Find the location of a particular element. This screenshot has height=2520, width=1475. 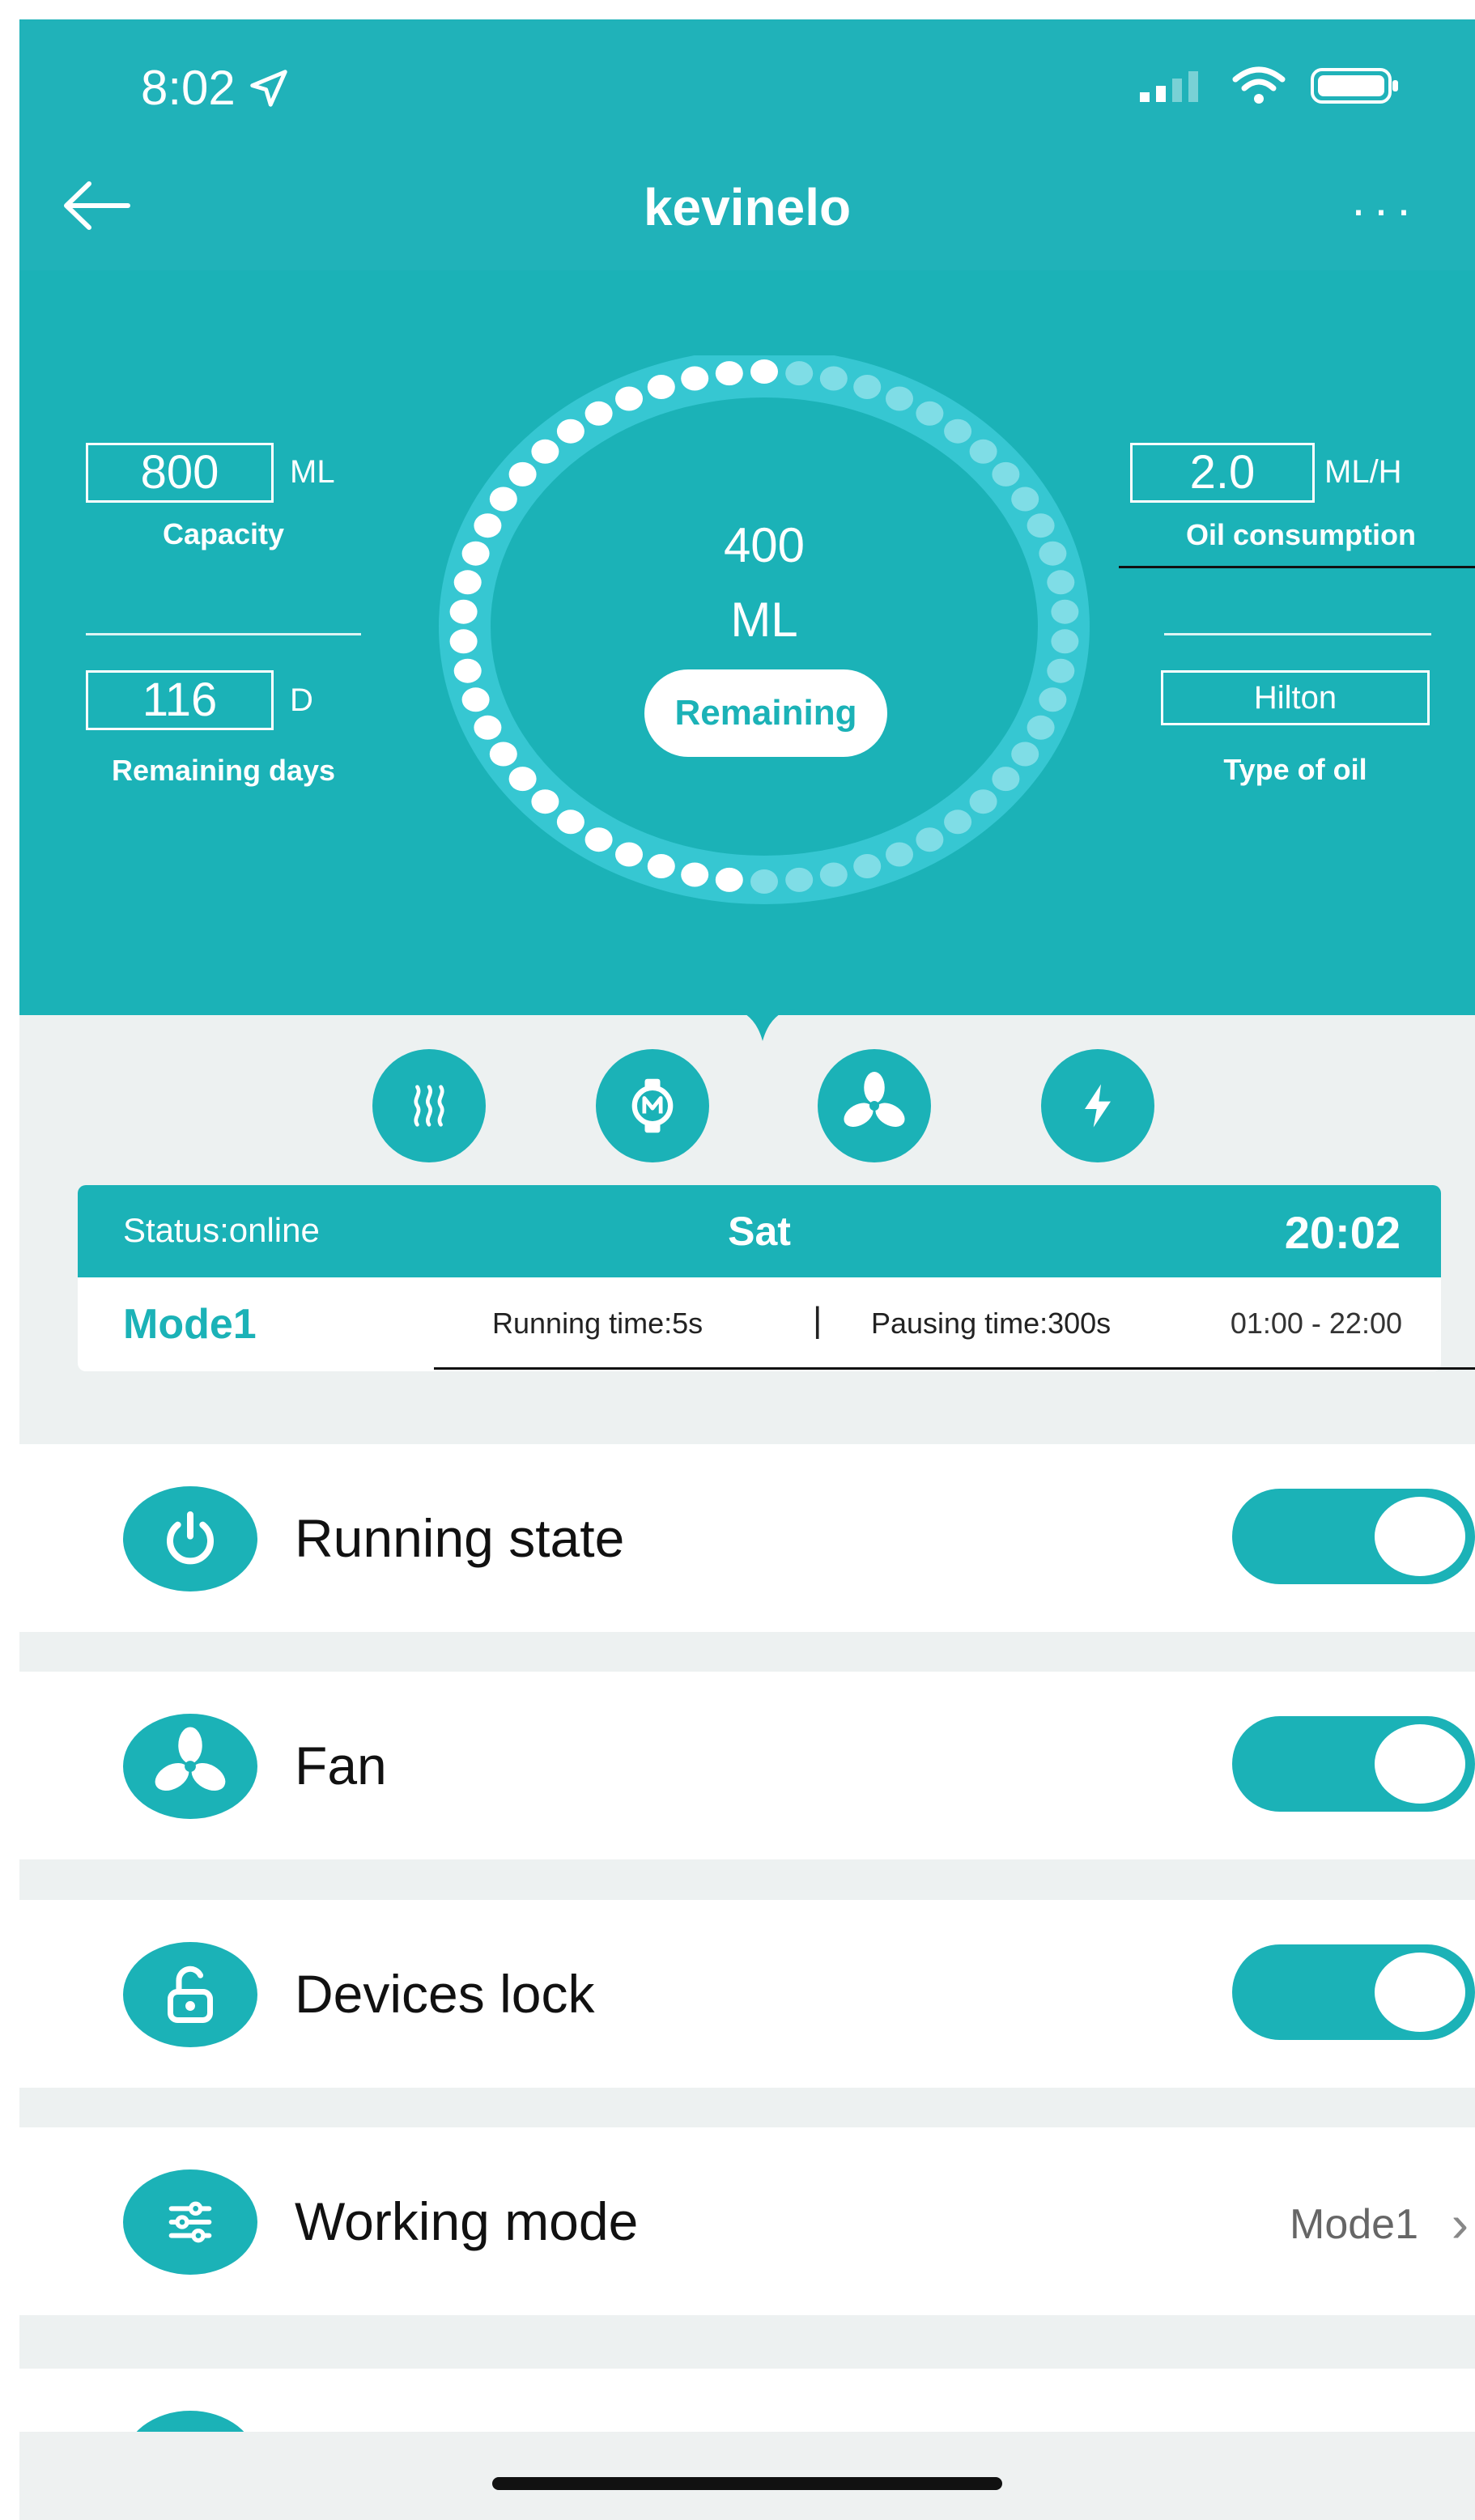

current-day: Sat is located at coordinates (759, 1231).